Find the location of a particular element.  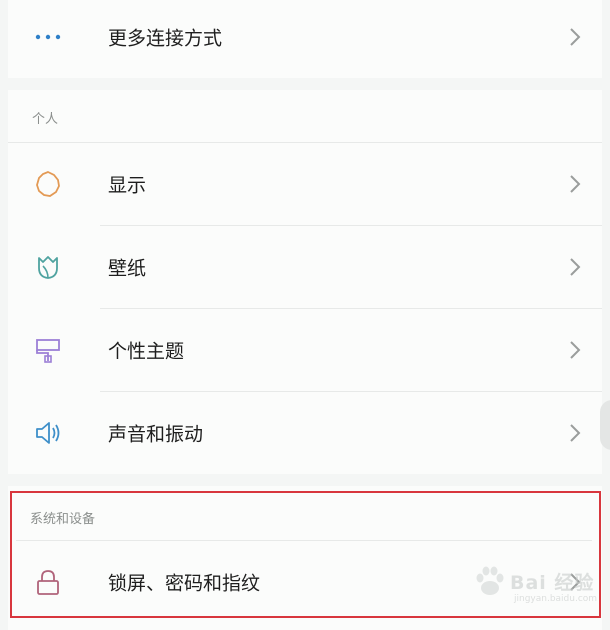

settings-item-label: 显示 is located at coordinates (127, 185).